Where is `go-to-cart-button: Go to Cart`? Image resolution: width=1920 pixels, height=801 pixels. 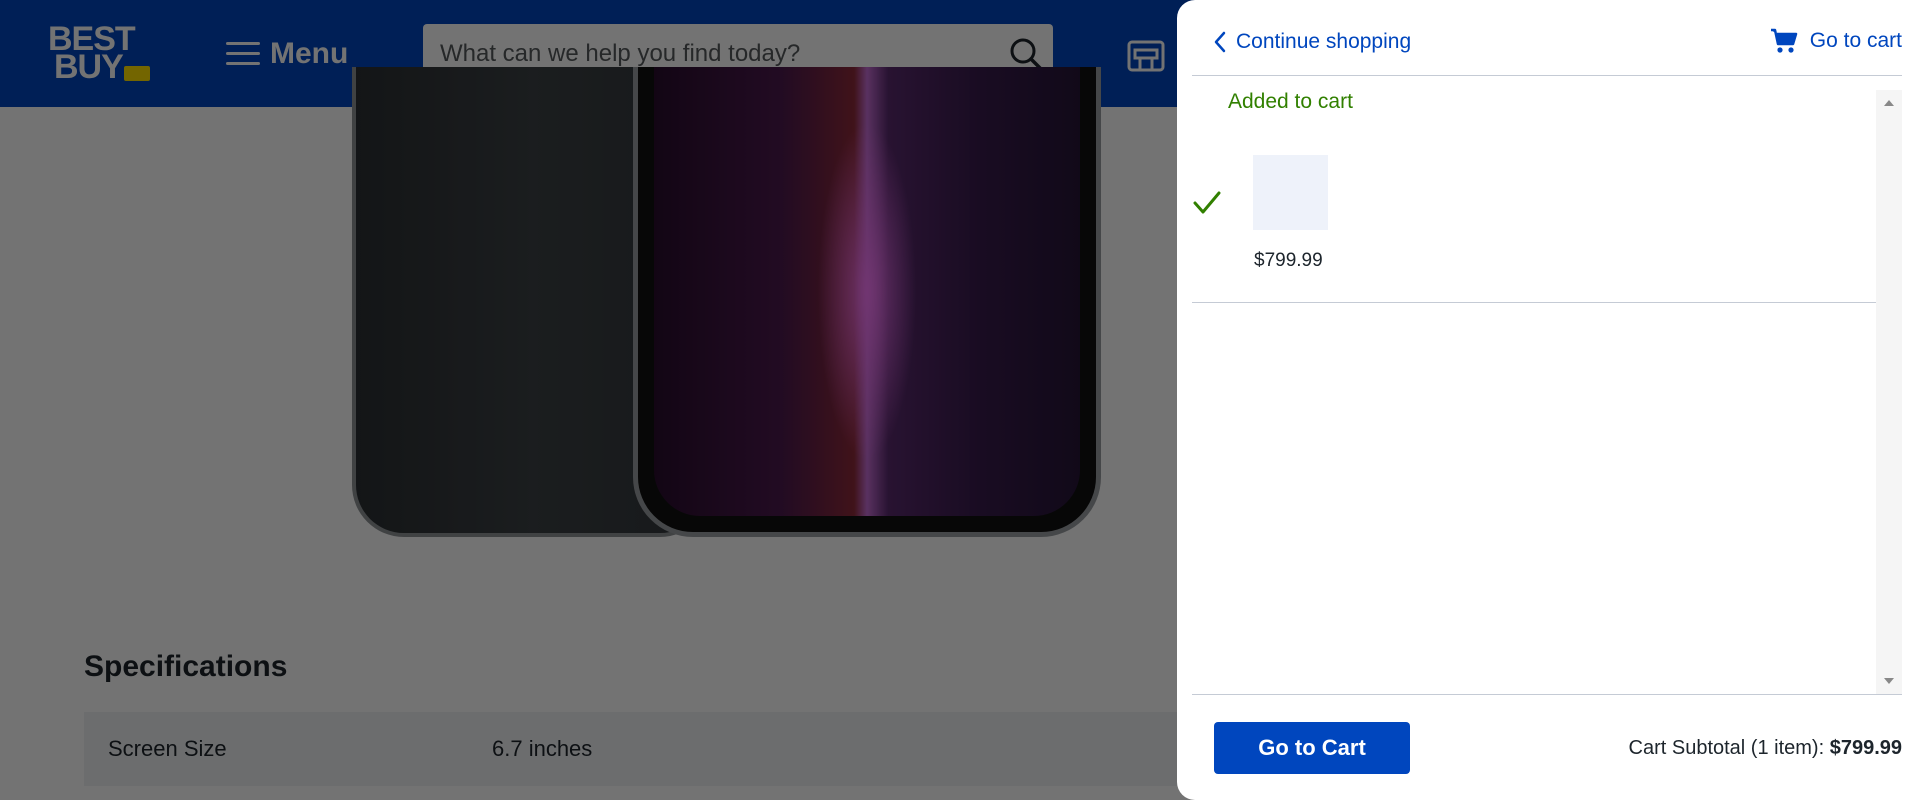
go-to-cart-button: Go to Cart is located at coordinates (1312, 748).